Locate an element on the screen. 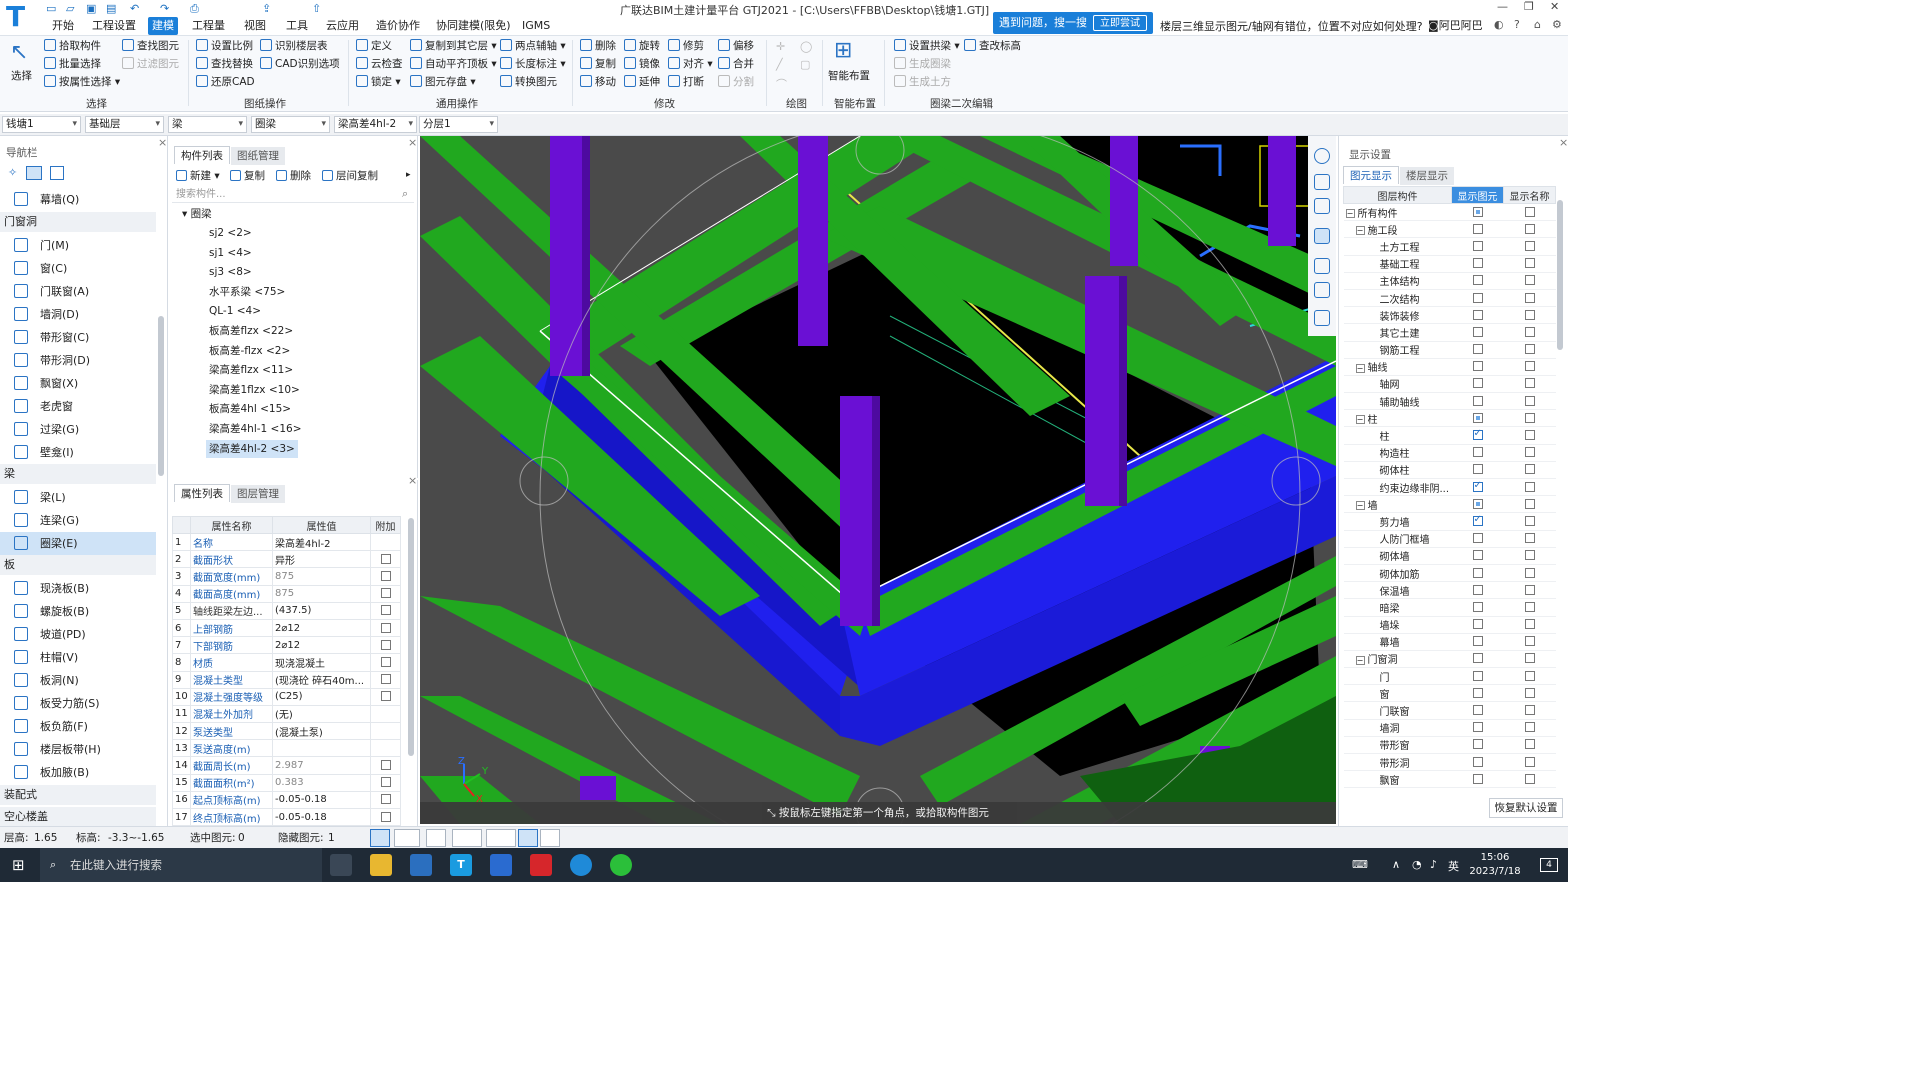 The height and width of the screenshot is (1080, 1920). component-combo: 梁高差4hl-2 is located at coordinates (375, 124).